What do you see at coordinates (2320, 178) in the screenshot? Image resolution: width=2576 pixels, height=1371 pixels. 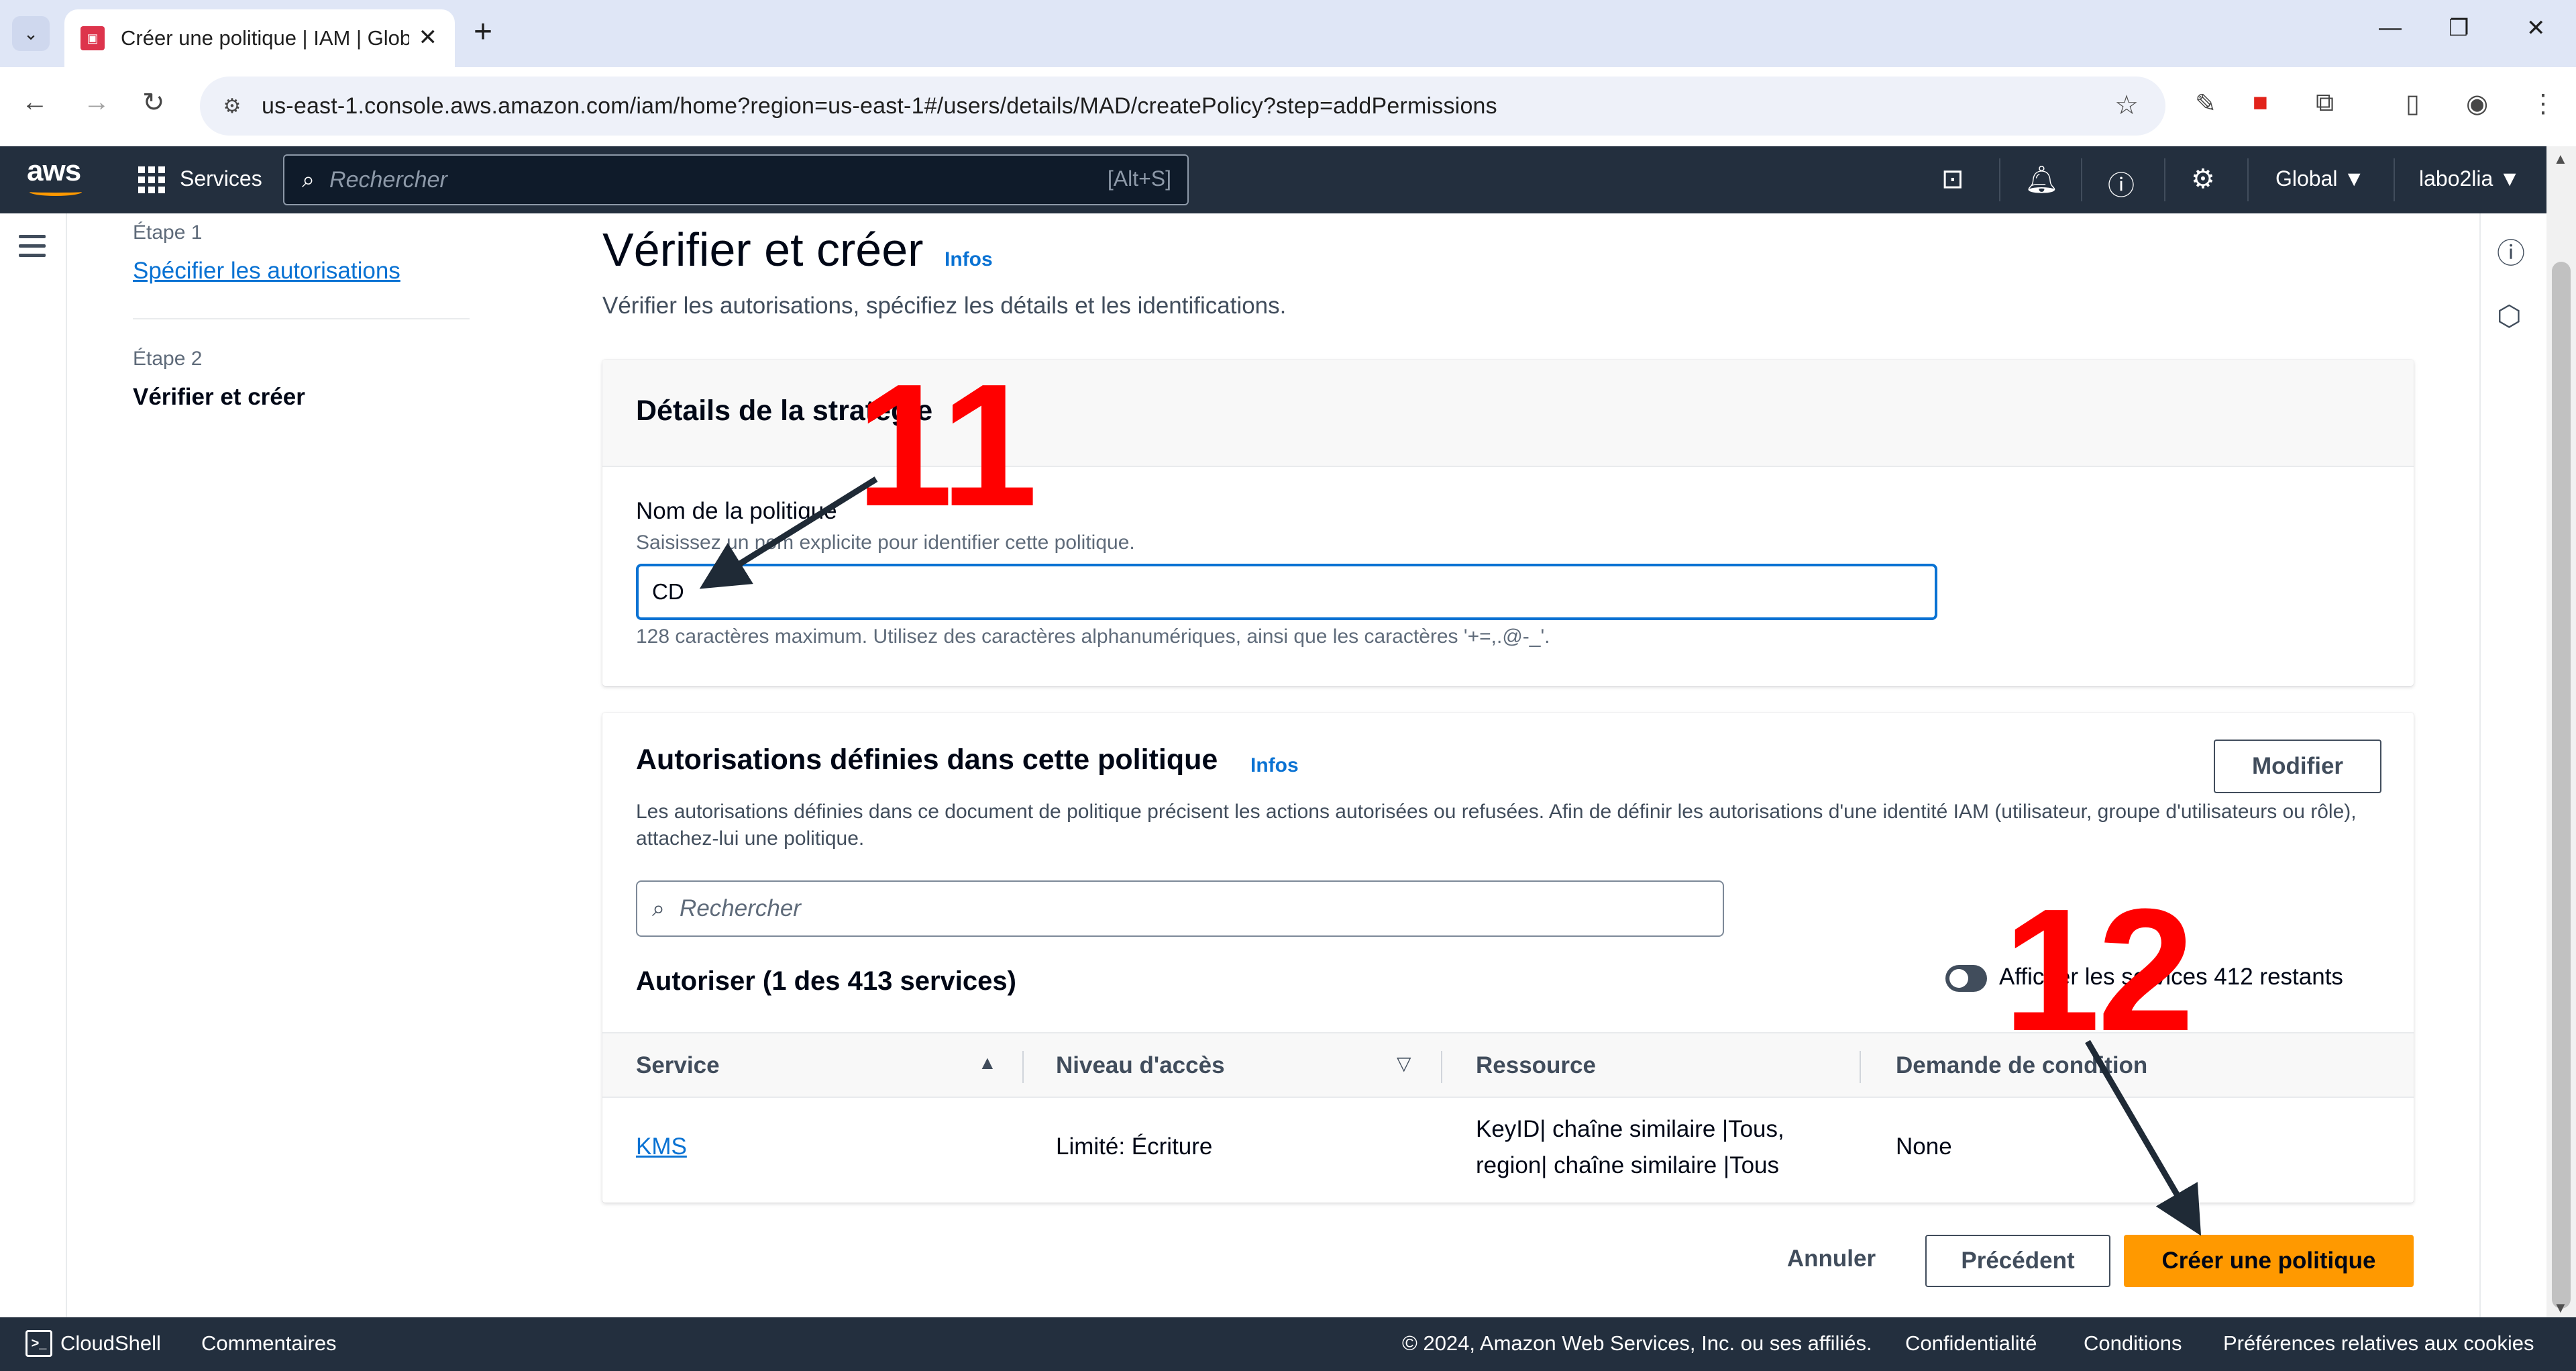 I see `region-selector: Global ▼` at bounding box center [2320, 178].